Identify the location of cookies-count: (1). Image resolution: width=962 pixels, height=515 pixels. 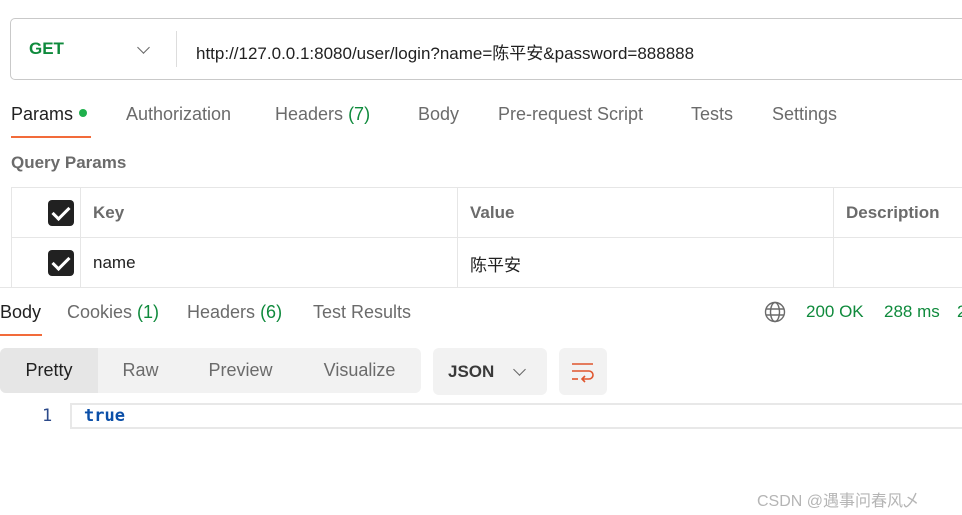
(148, 312).